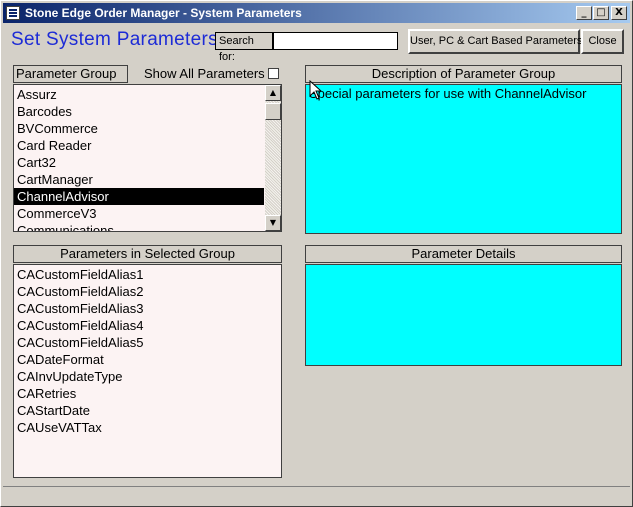  I want to click on list-item: CACustomFieldAlias2, so click(147, 291).